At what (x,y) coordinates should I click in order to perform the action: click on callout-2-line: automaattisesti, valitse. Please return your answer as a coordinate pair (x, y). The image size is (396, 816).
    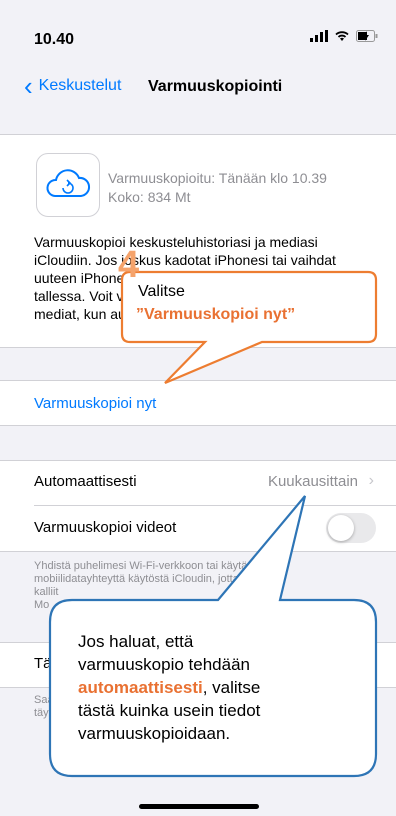
    Looking at the image, I should click on (218, 687).